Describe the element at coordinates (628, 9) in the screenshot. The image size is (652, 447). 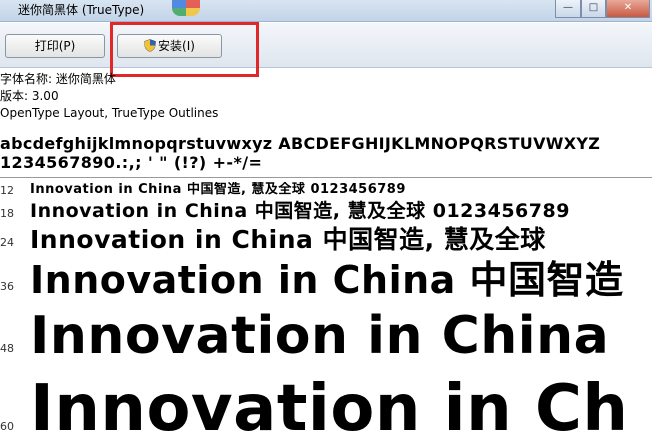
I see `close-button: ✕` at that location.